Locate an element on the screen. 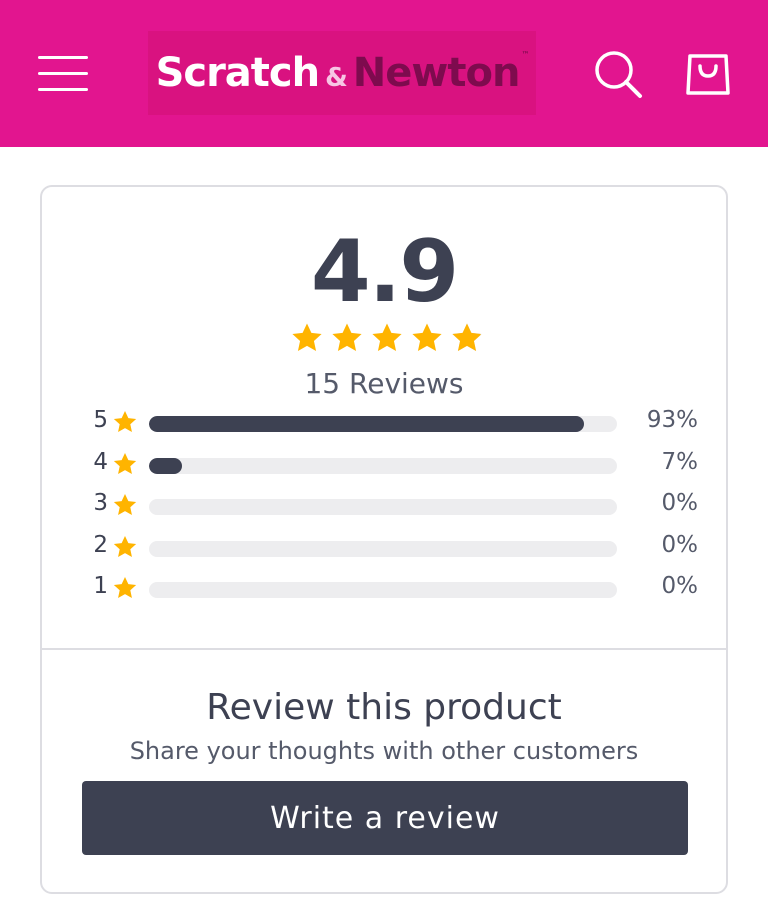 This screenshot has height=914, width=768. logo-ampersand: & is located at coordinates (336, 78).